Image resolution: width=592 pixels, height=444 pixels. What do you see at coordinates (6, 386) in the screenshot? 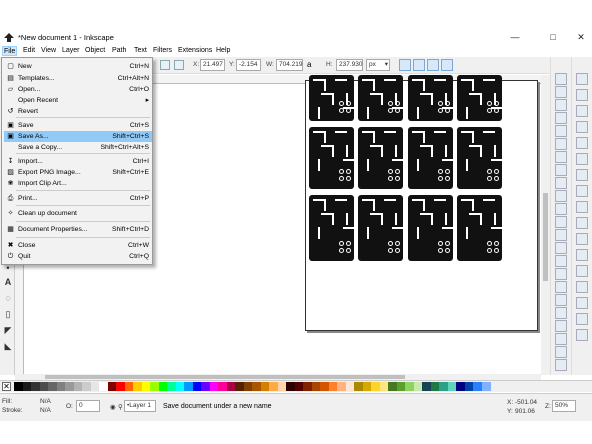
I see `no-paint-swatch: ✕` at bounding box center [6, 386].